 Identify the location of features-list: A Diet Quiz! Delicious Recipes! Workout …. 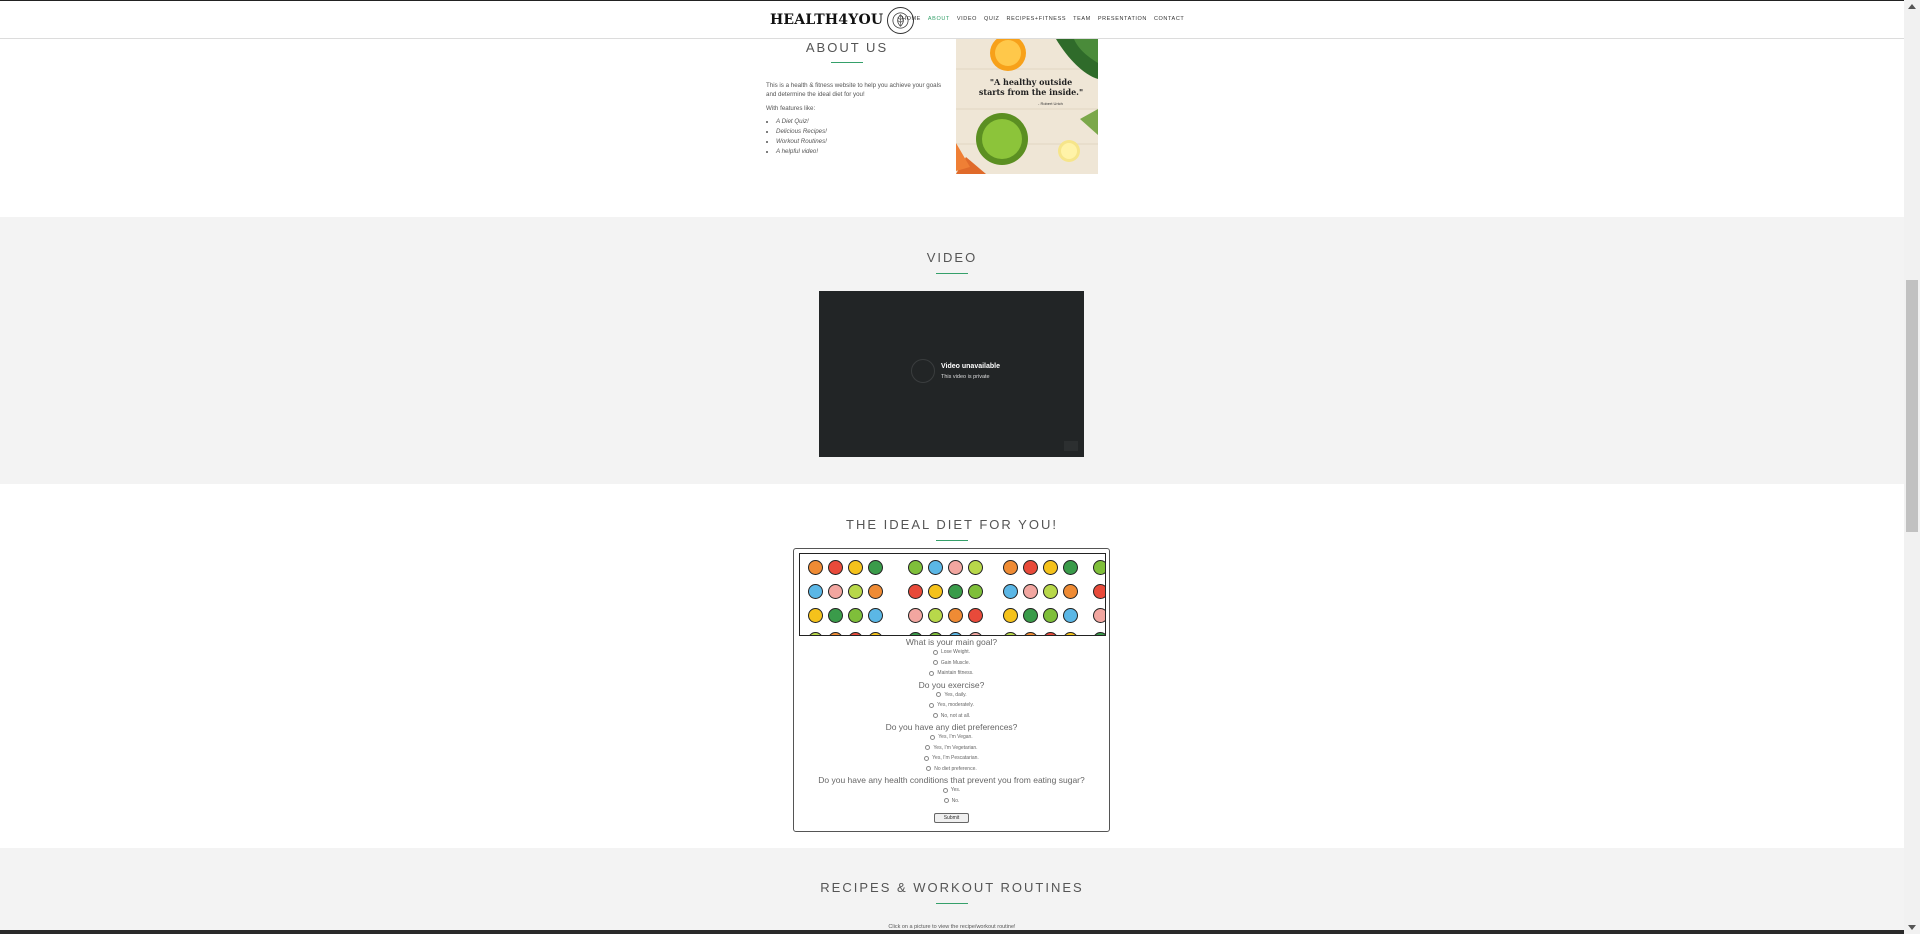
(854, 137).